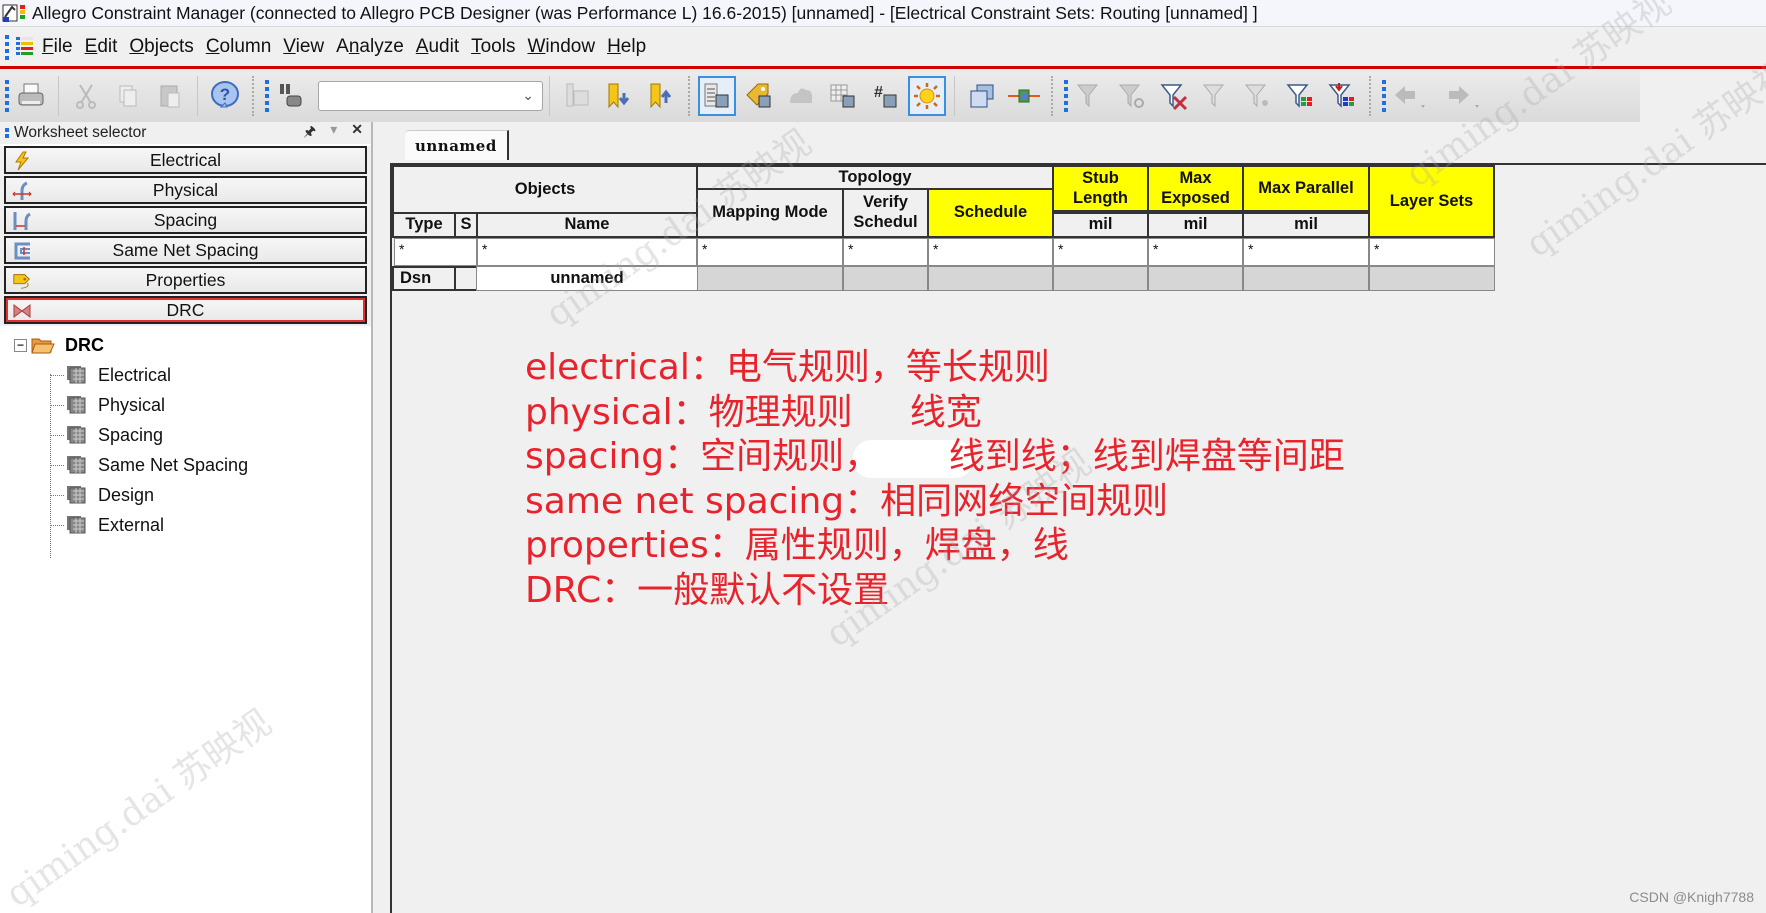 The width and height of the screenshot is (1766, 913). I want to click on bookmark-down-icon, so click(619, 96).